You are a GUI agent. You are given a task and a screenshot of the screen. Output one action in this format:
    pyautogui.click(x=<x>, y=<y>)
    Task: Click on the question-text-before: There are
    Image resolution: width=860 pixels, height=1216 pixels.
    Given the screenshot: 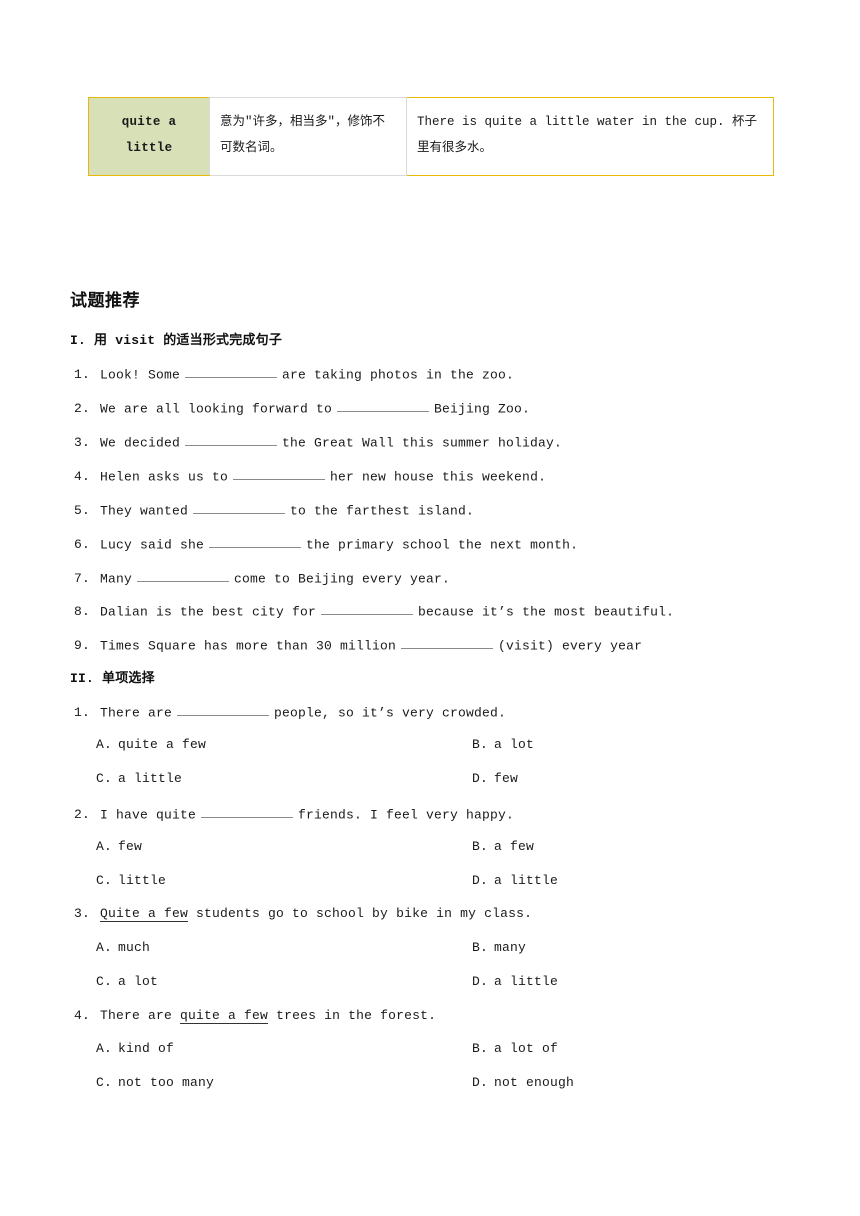 What is the action you would take?
    pyautogui.click(x=136, y=713)
    